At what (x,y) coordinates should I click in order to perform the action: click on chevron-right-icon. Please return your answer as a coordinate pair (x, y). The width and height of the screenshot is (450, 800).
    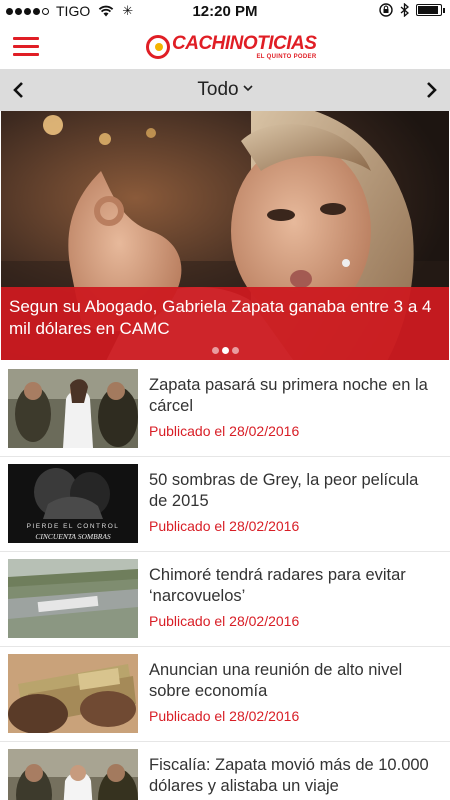
    Looking at the image, I should click on (432, 90).